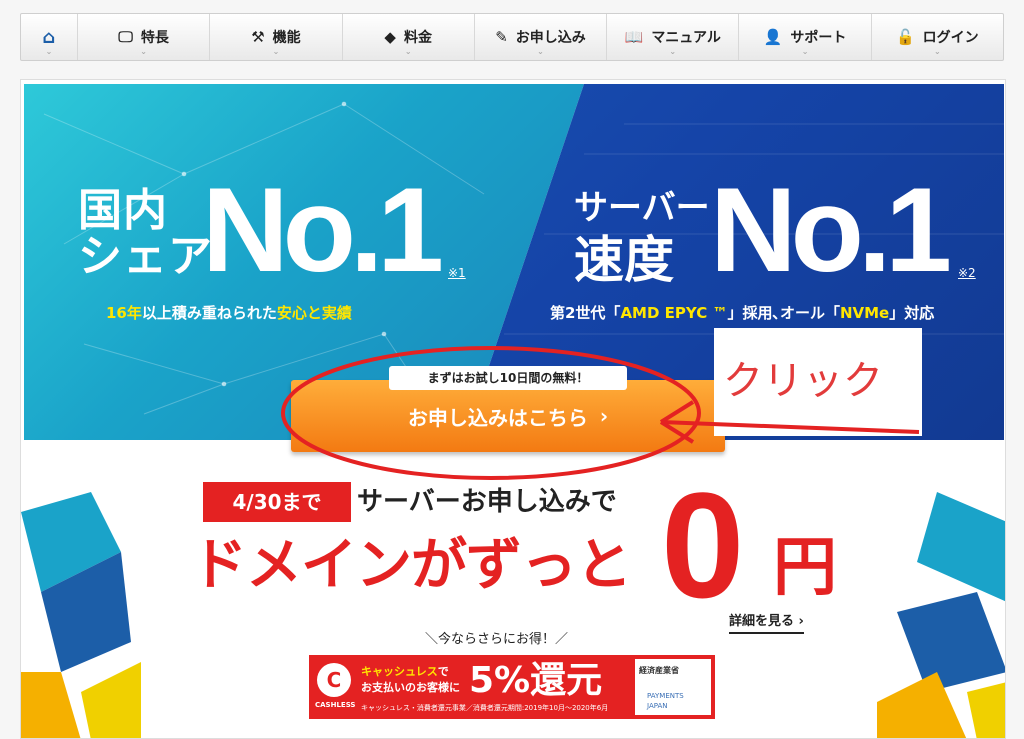  I want to click on pencil-icon: ✎, so click(501, 37).